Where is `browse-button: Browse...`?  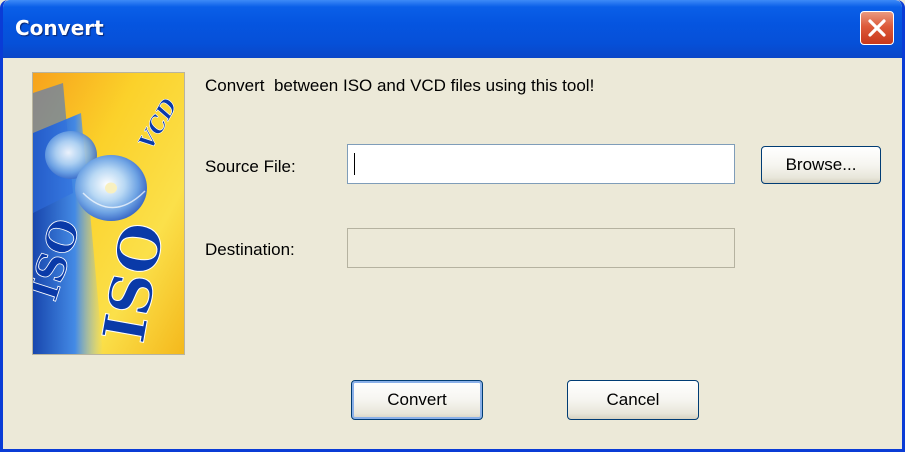 browse-button: Browse... is located at coordinates (821, 165).